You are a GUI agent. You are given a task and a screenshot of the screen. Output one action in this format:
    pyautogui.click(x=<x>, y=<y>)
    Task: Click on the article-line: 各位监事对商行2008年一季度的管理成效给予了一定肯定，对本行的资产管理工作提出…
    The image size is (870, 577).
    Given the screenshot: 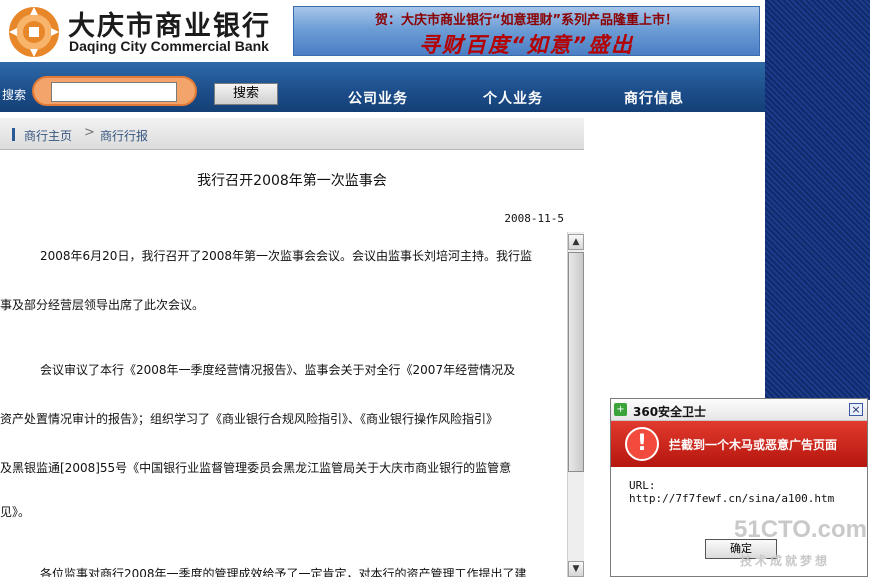 What is the action you would take?
    pyautogui.click(x=283, y=572)
    